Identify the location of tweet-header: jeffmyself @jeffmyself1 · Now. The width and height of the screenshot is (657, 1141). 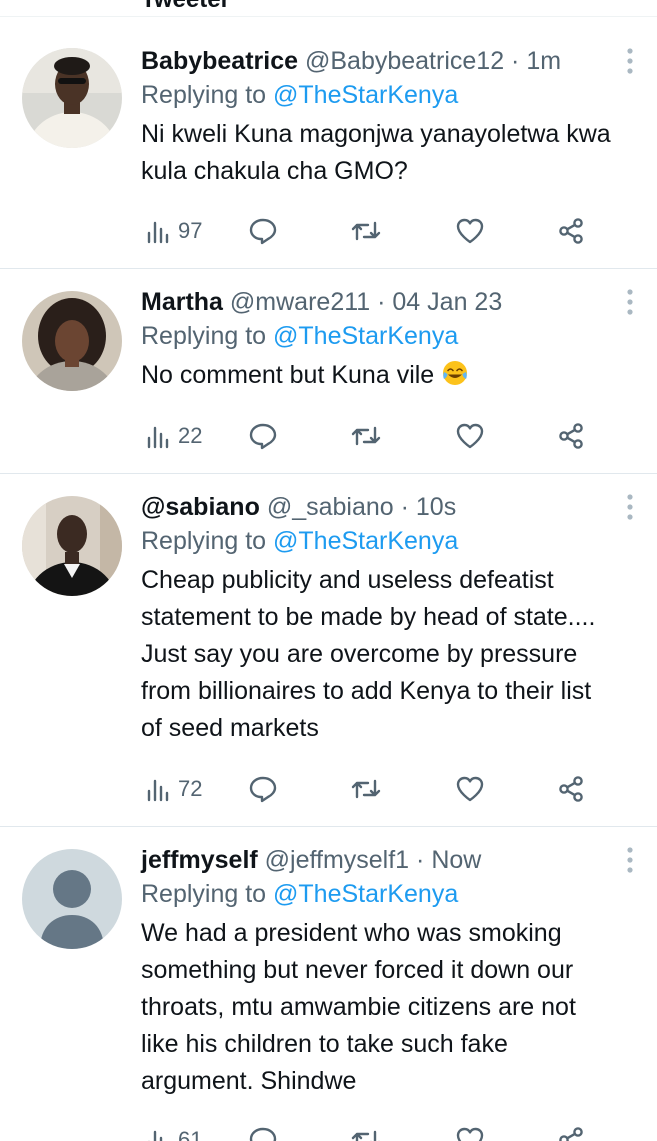
(379, 860).